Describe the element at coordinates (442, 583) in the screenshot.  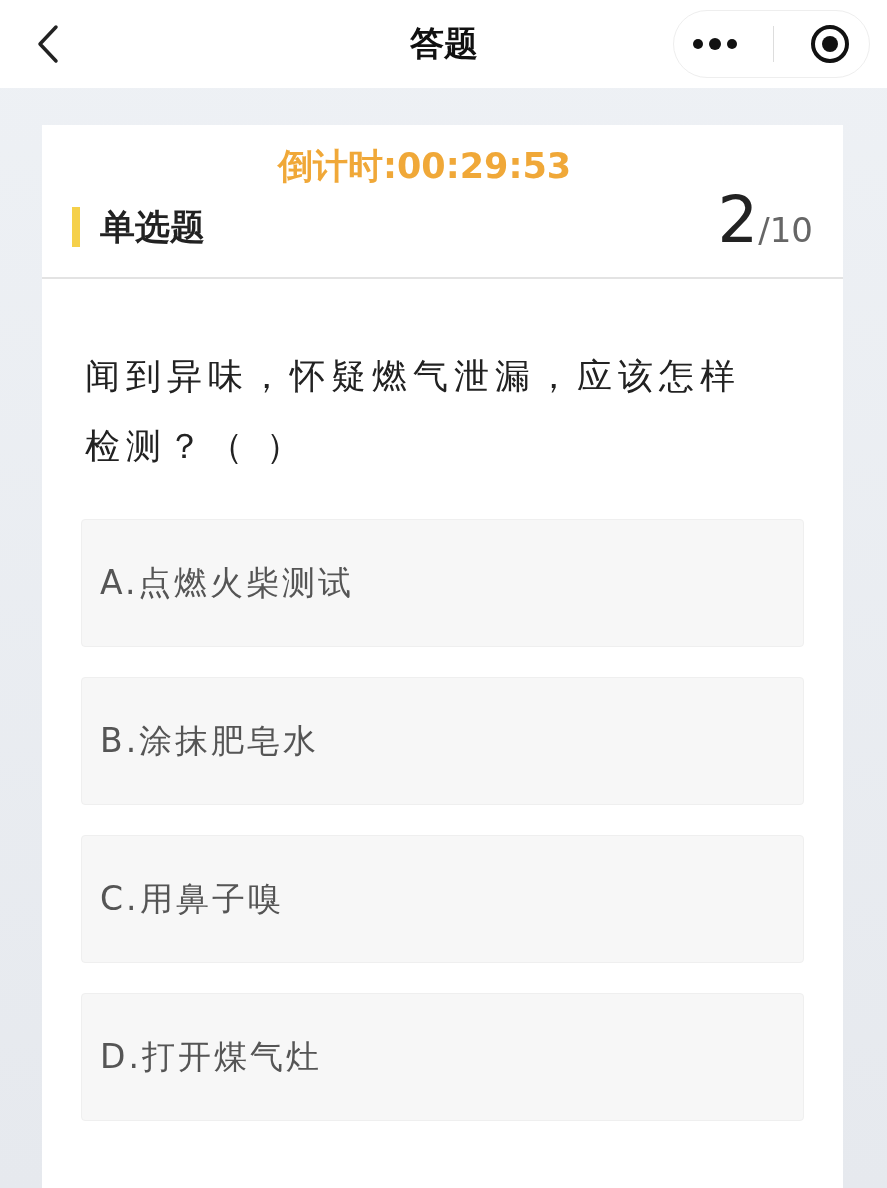
I see `answer-option: A.点燃火柴测试` at that location.